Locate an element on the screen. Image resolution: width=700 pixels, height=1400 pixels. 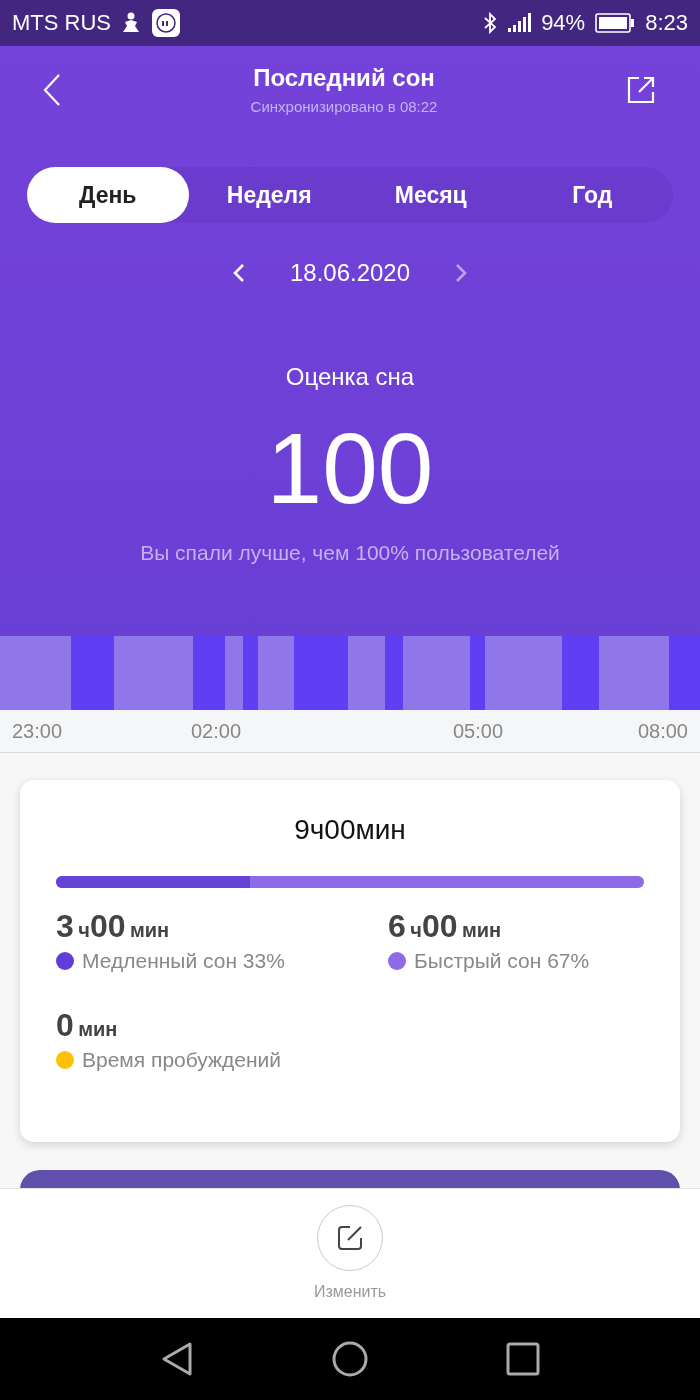
battery-percentage: 94% is located at coordinates (563, 23).